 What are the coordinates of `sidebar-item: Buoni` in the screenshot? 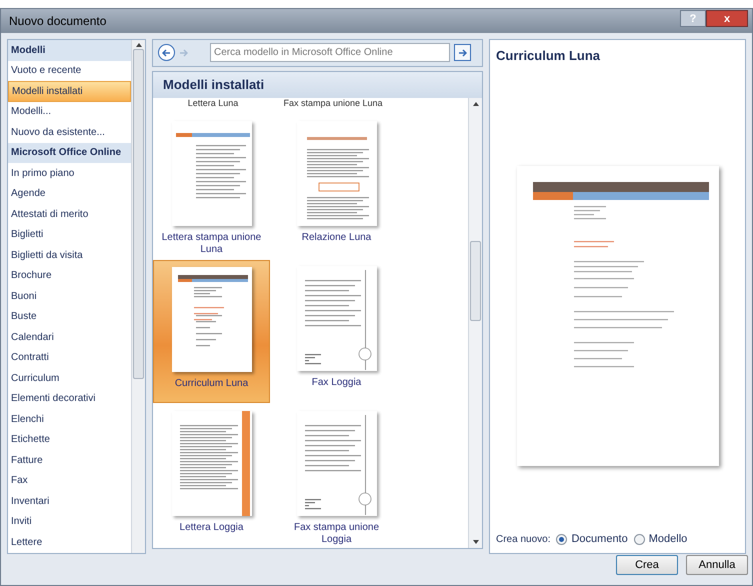 It's located at (69, 296).